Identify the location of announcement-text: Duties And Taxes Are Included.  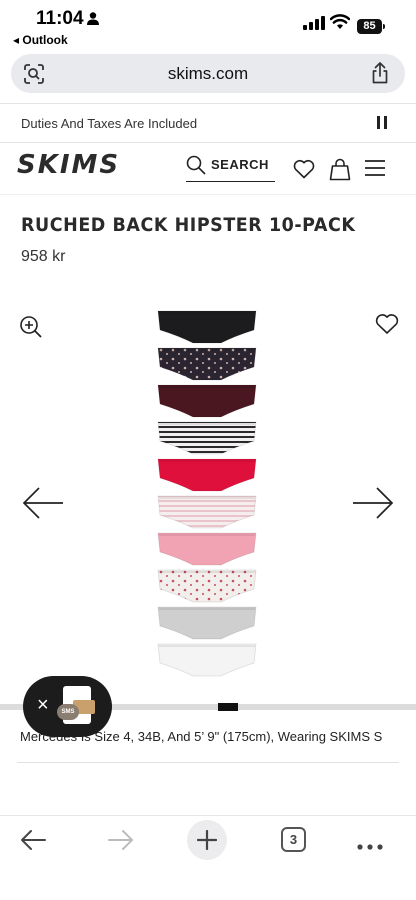
(109, 123).